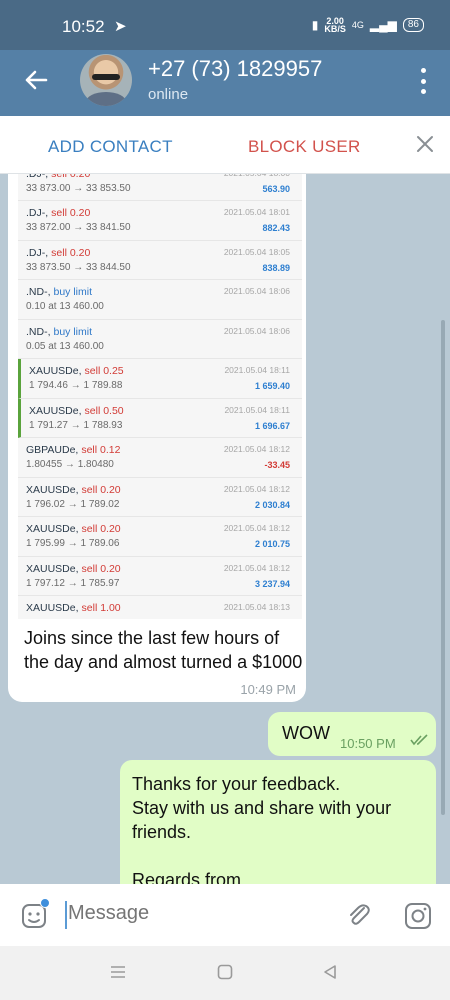 The width and height of the screenshot is (450, 1000). I want to click on trade-prices: 1 795.99 → 1 789.06, so click(73, 543).